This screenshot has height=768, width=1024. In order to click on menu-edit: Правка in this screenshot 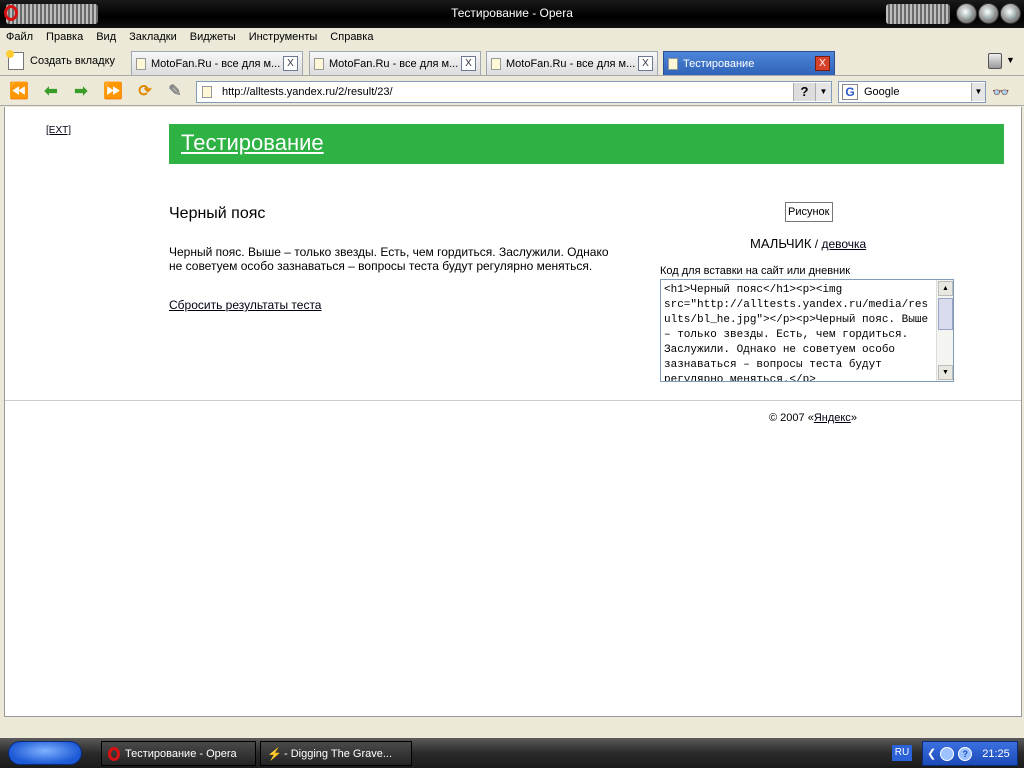, I will do `click(64, 37)`.